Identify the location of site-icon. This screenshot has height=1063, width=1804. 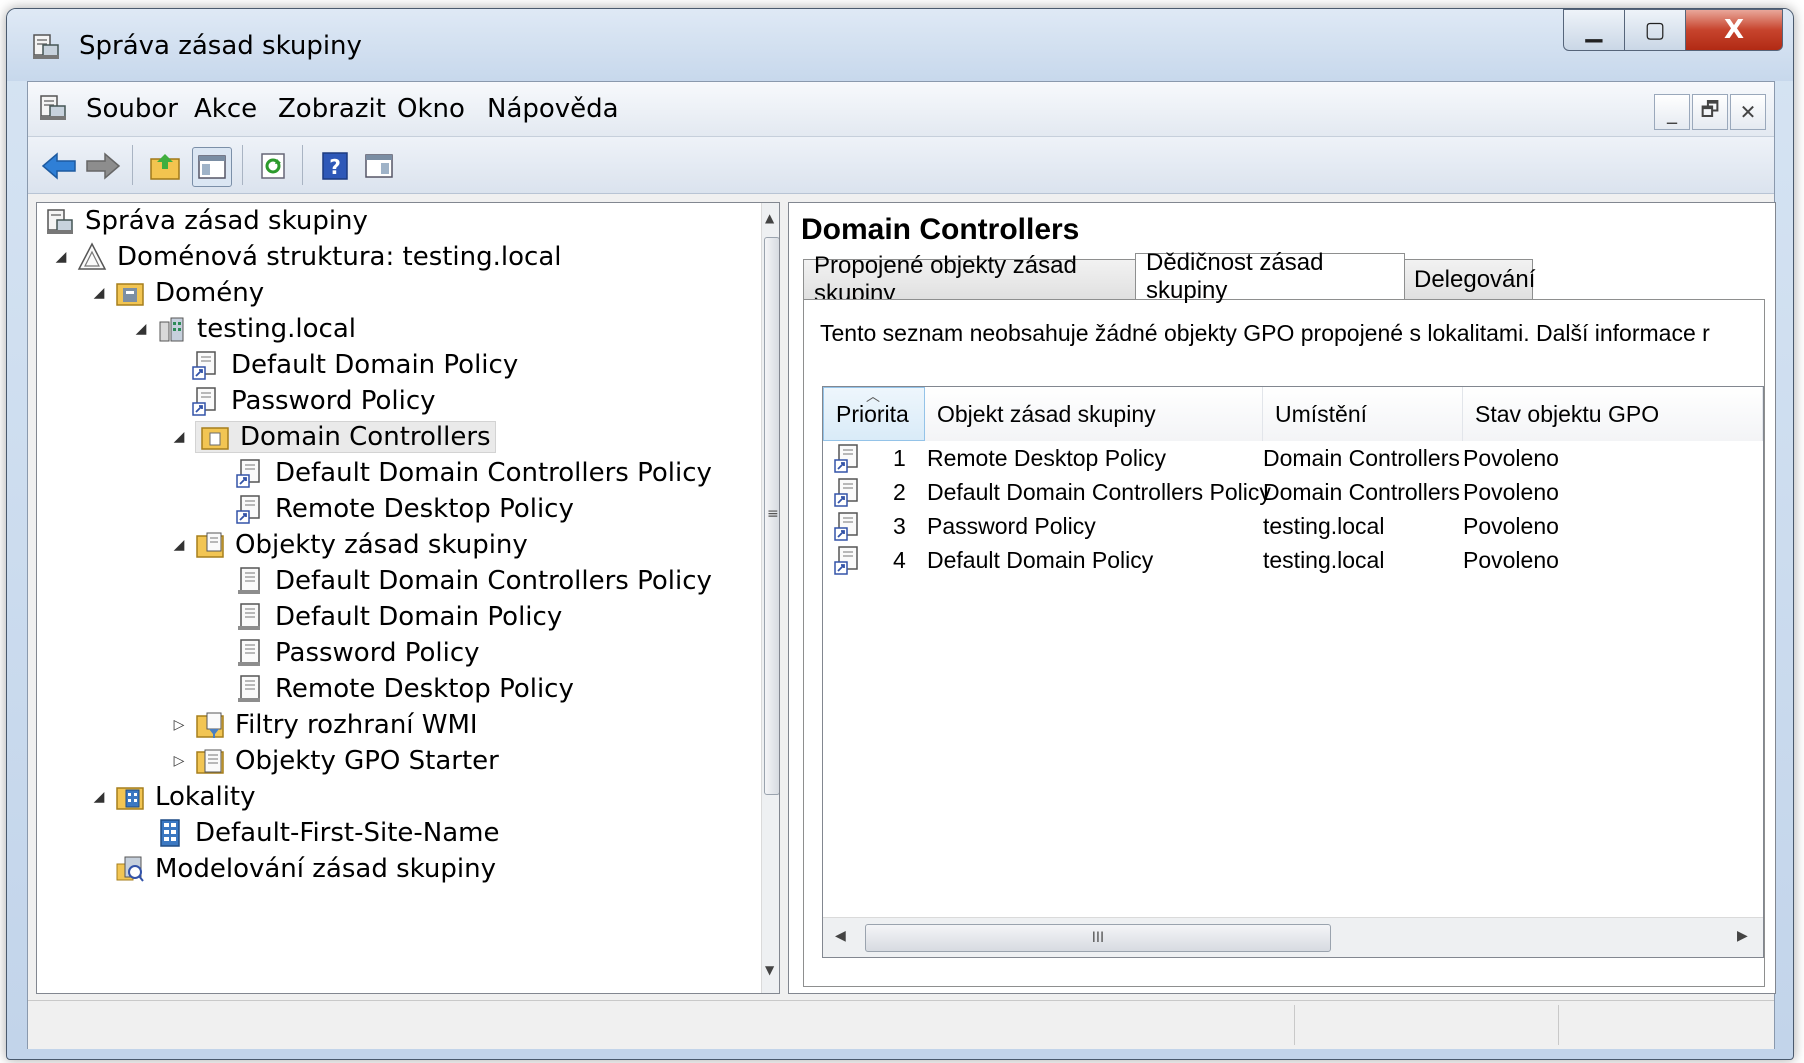
(170, 833).